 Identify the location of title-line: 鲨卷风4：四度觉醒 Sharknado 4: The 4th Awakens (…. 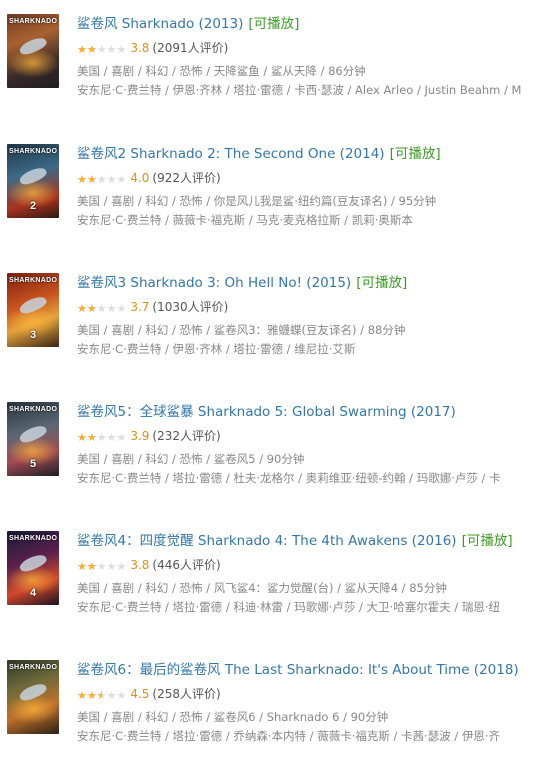
(295, 541).